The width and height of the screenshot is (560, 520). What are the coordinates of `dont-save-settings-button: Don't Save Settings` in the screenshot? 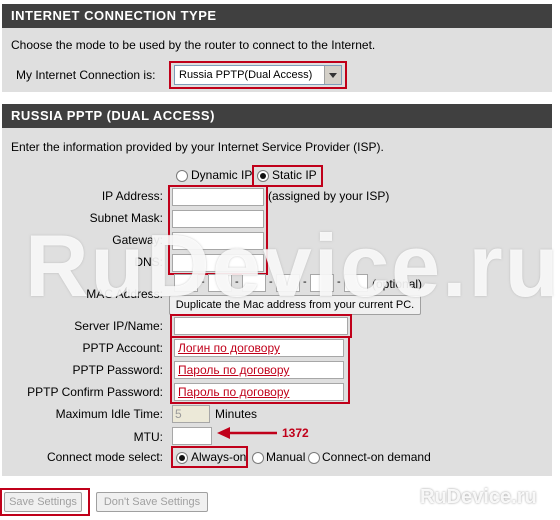 It's located at (152, 502).